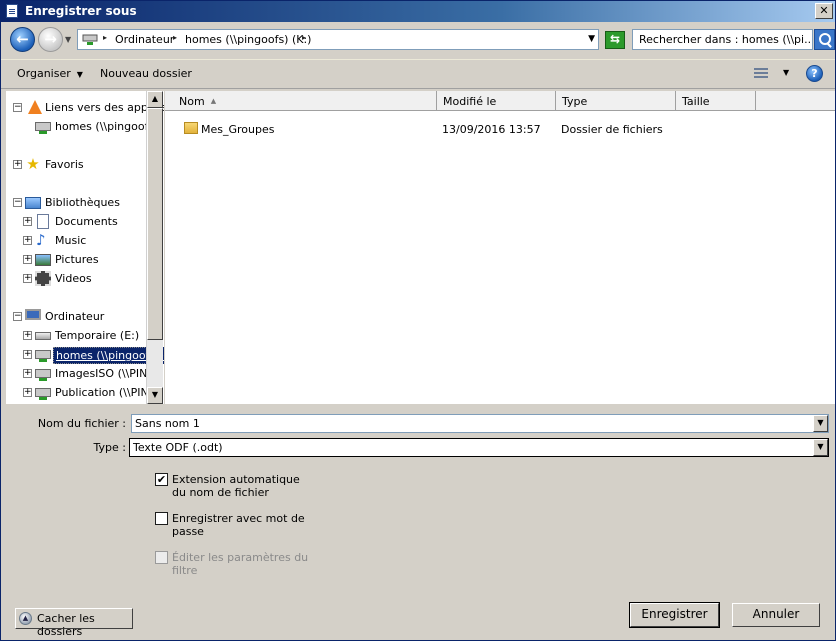  What do you see at coordinates (105, 373) in the screenshot?
I see `tree-item-label: ImagesISO (\\PING` at bounding box center [105, 373].